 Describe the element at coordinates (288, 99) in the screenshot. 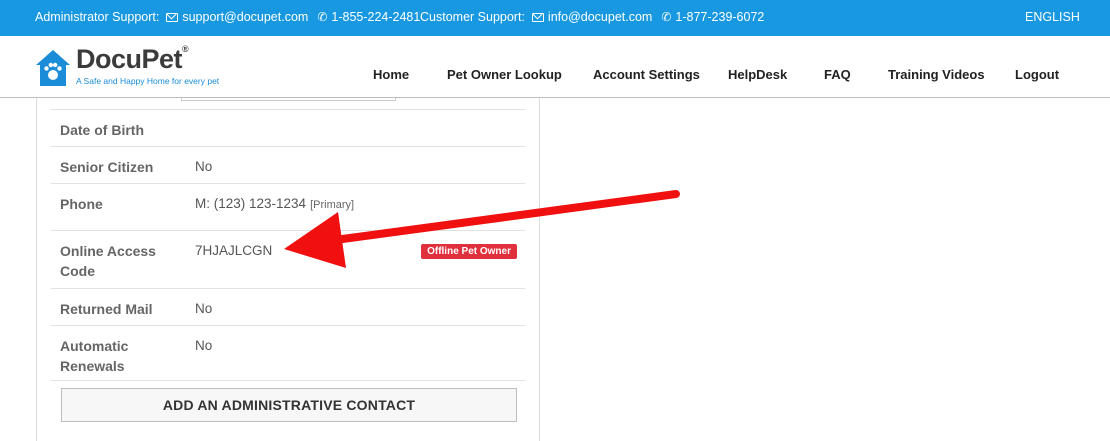

I see `text-input-partial` at that location.